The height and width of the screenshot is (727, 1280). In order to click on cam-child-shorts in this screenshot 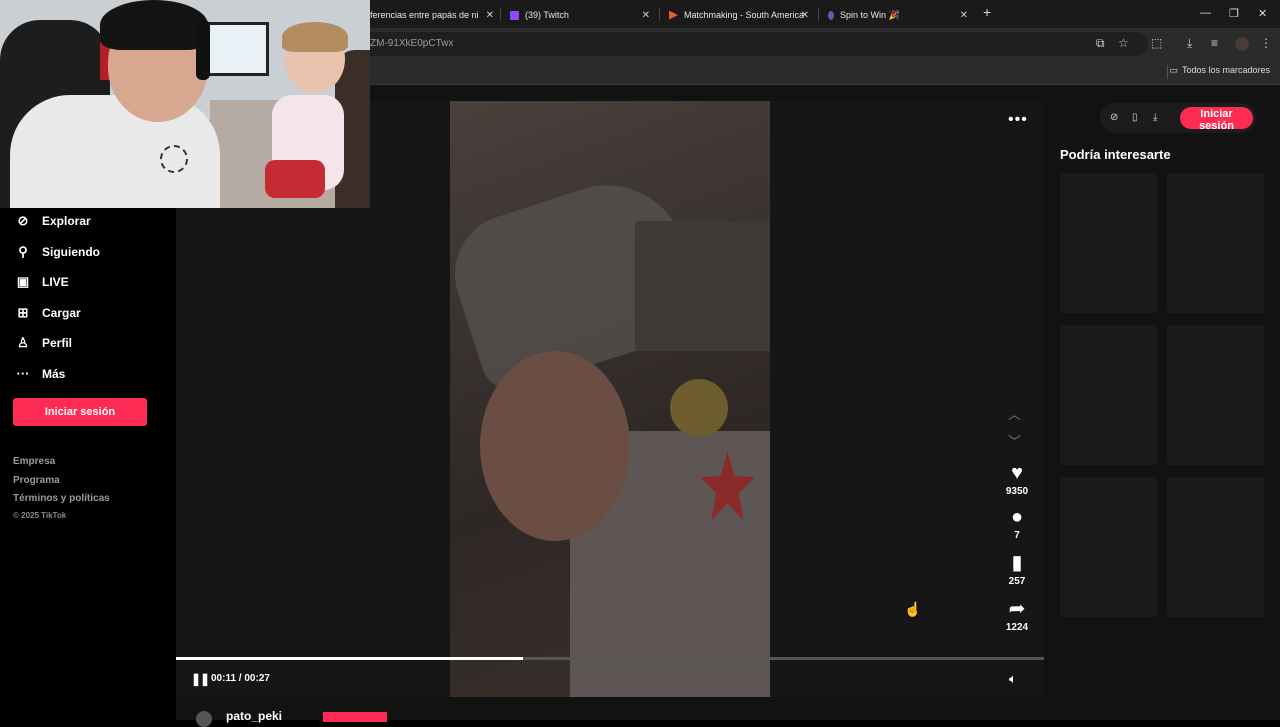, I will do `click(295, 179)`.